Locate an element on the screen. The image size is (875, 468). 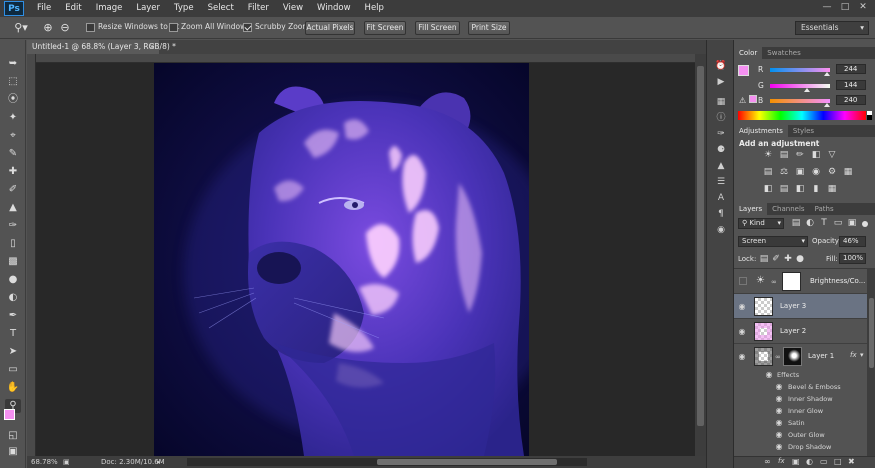
zoom-level: 68.78% is located at coordinates (44, 462).